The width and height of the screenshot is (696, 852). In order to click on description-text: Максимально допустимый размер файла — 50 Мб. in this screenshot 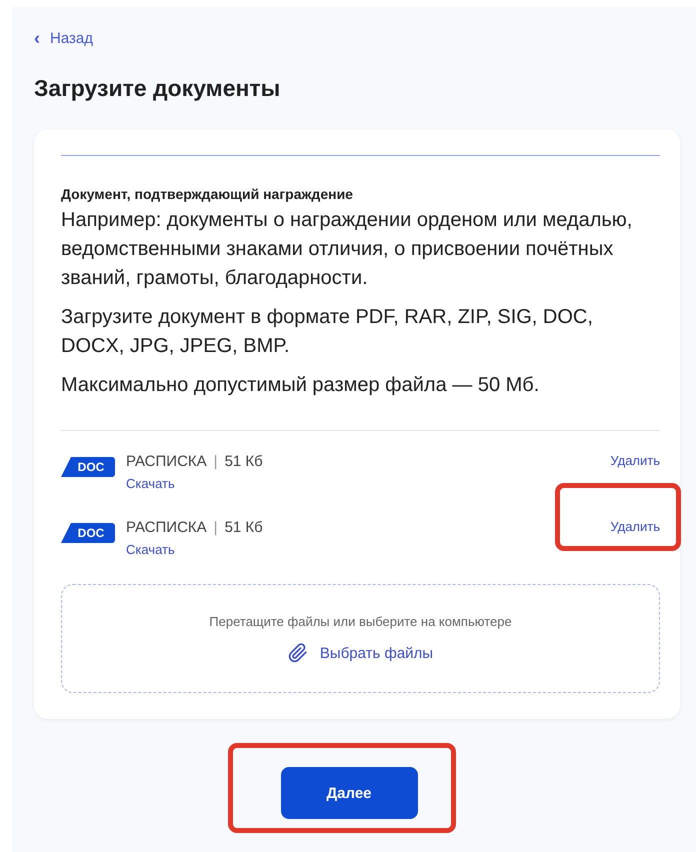, I will do `click(300, 385)`.